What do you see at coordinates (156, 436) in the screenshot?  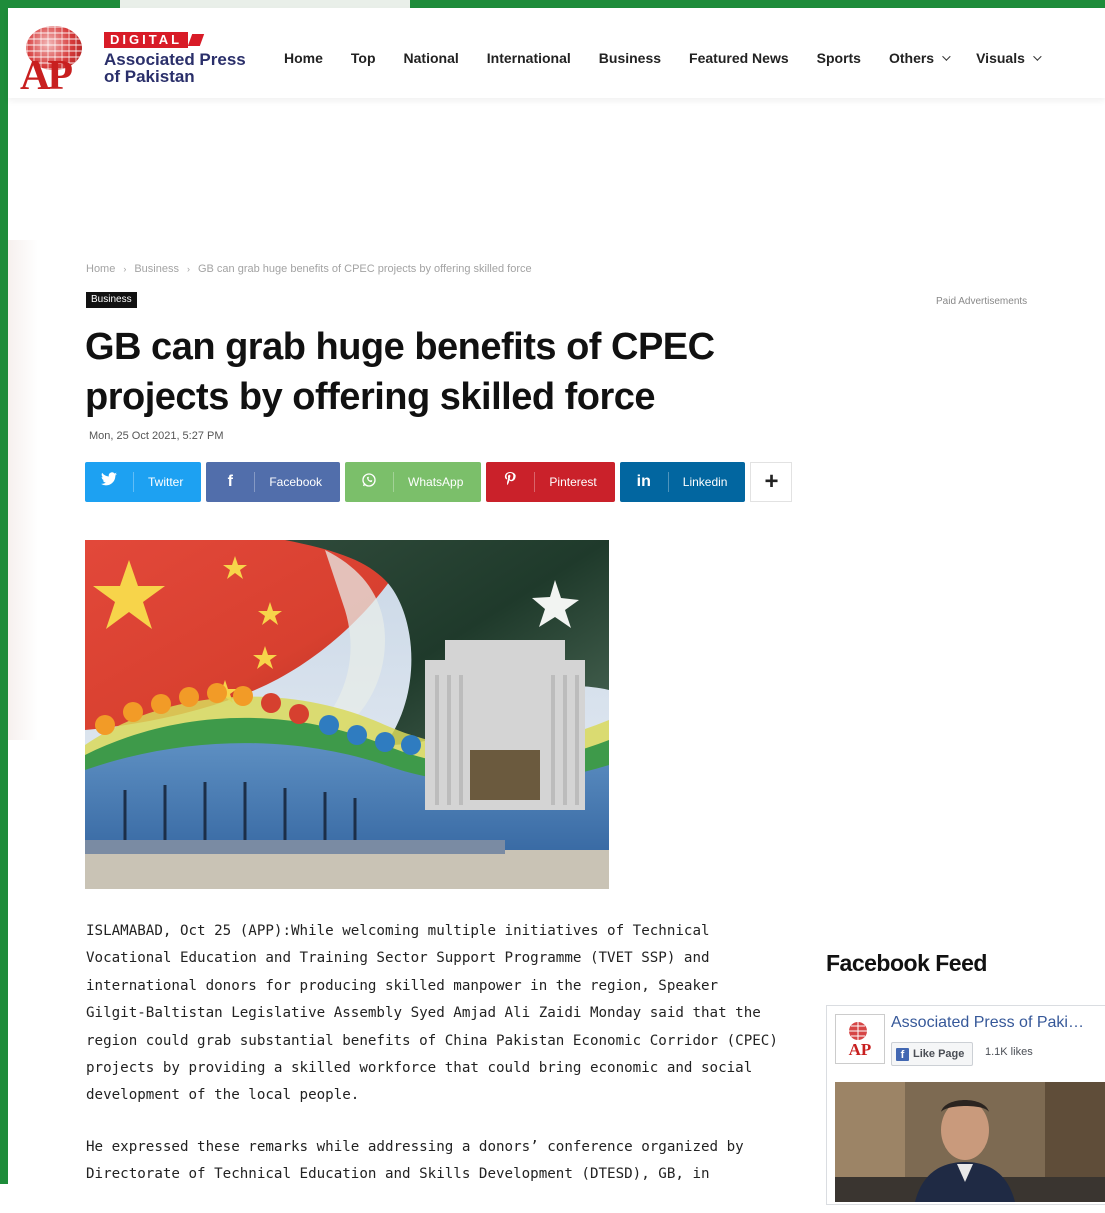 I see `article-date: Mon, 25 Oct 2021, 5:27 PM` at bounding box center [156, 436].